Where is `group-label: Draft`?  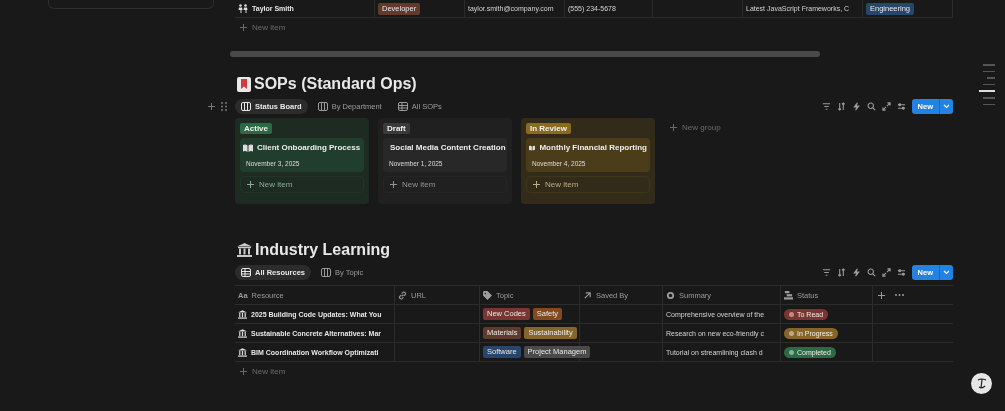
group-label: Draft is located at coordinates (396, 128).